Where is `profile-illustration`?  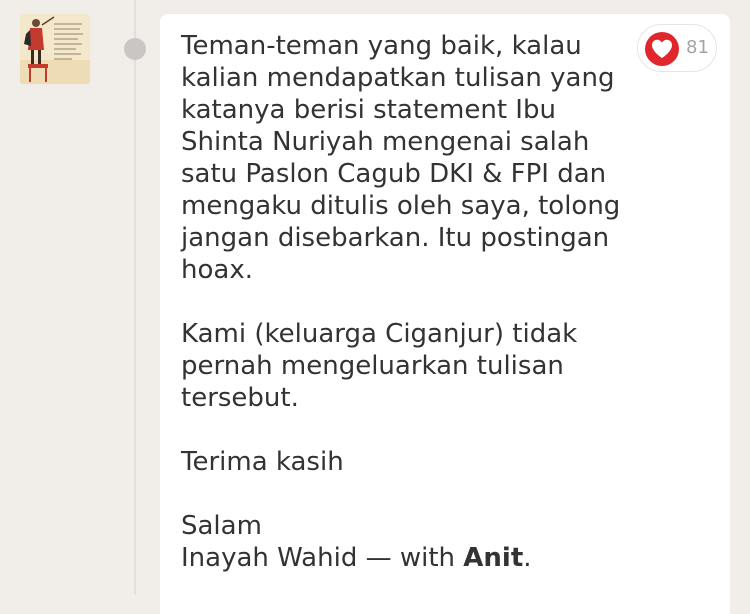 profile-illustration is located at coordinates (55, 49).